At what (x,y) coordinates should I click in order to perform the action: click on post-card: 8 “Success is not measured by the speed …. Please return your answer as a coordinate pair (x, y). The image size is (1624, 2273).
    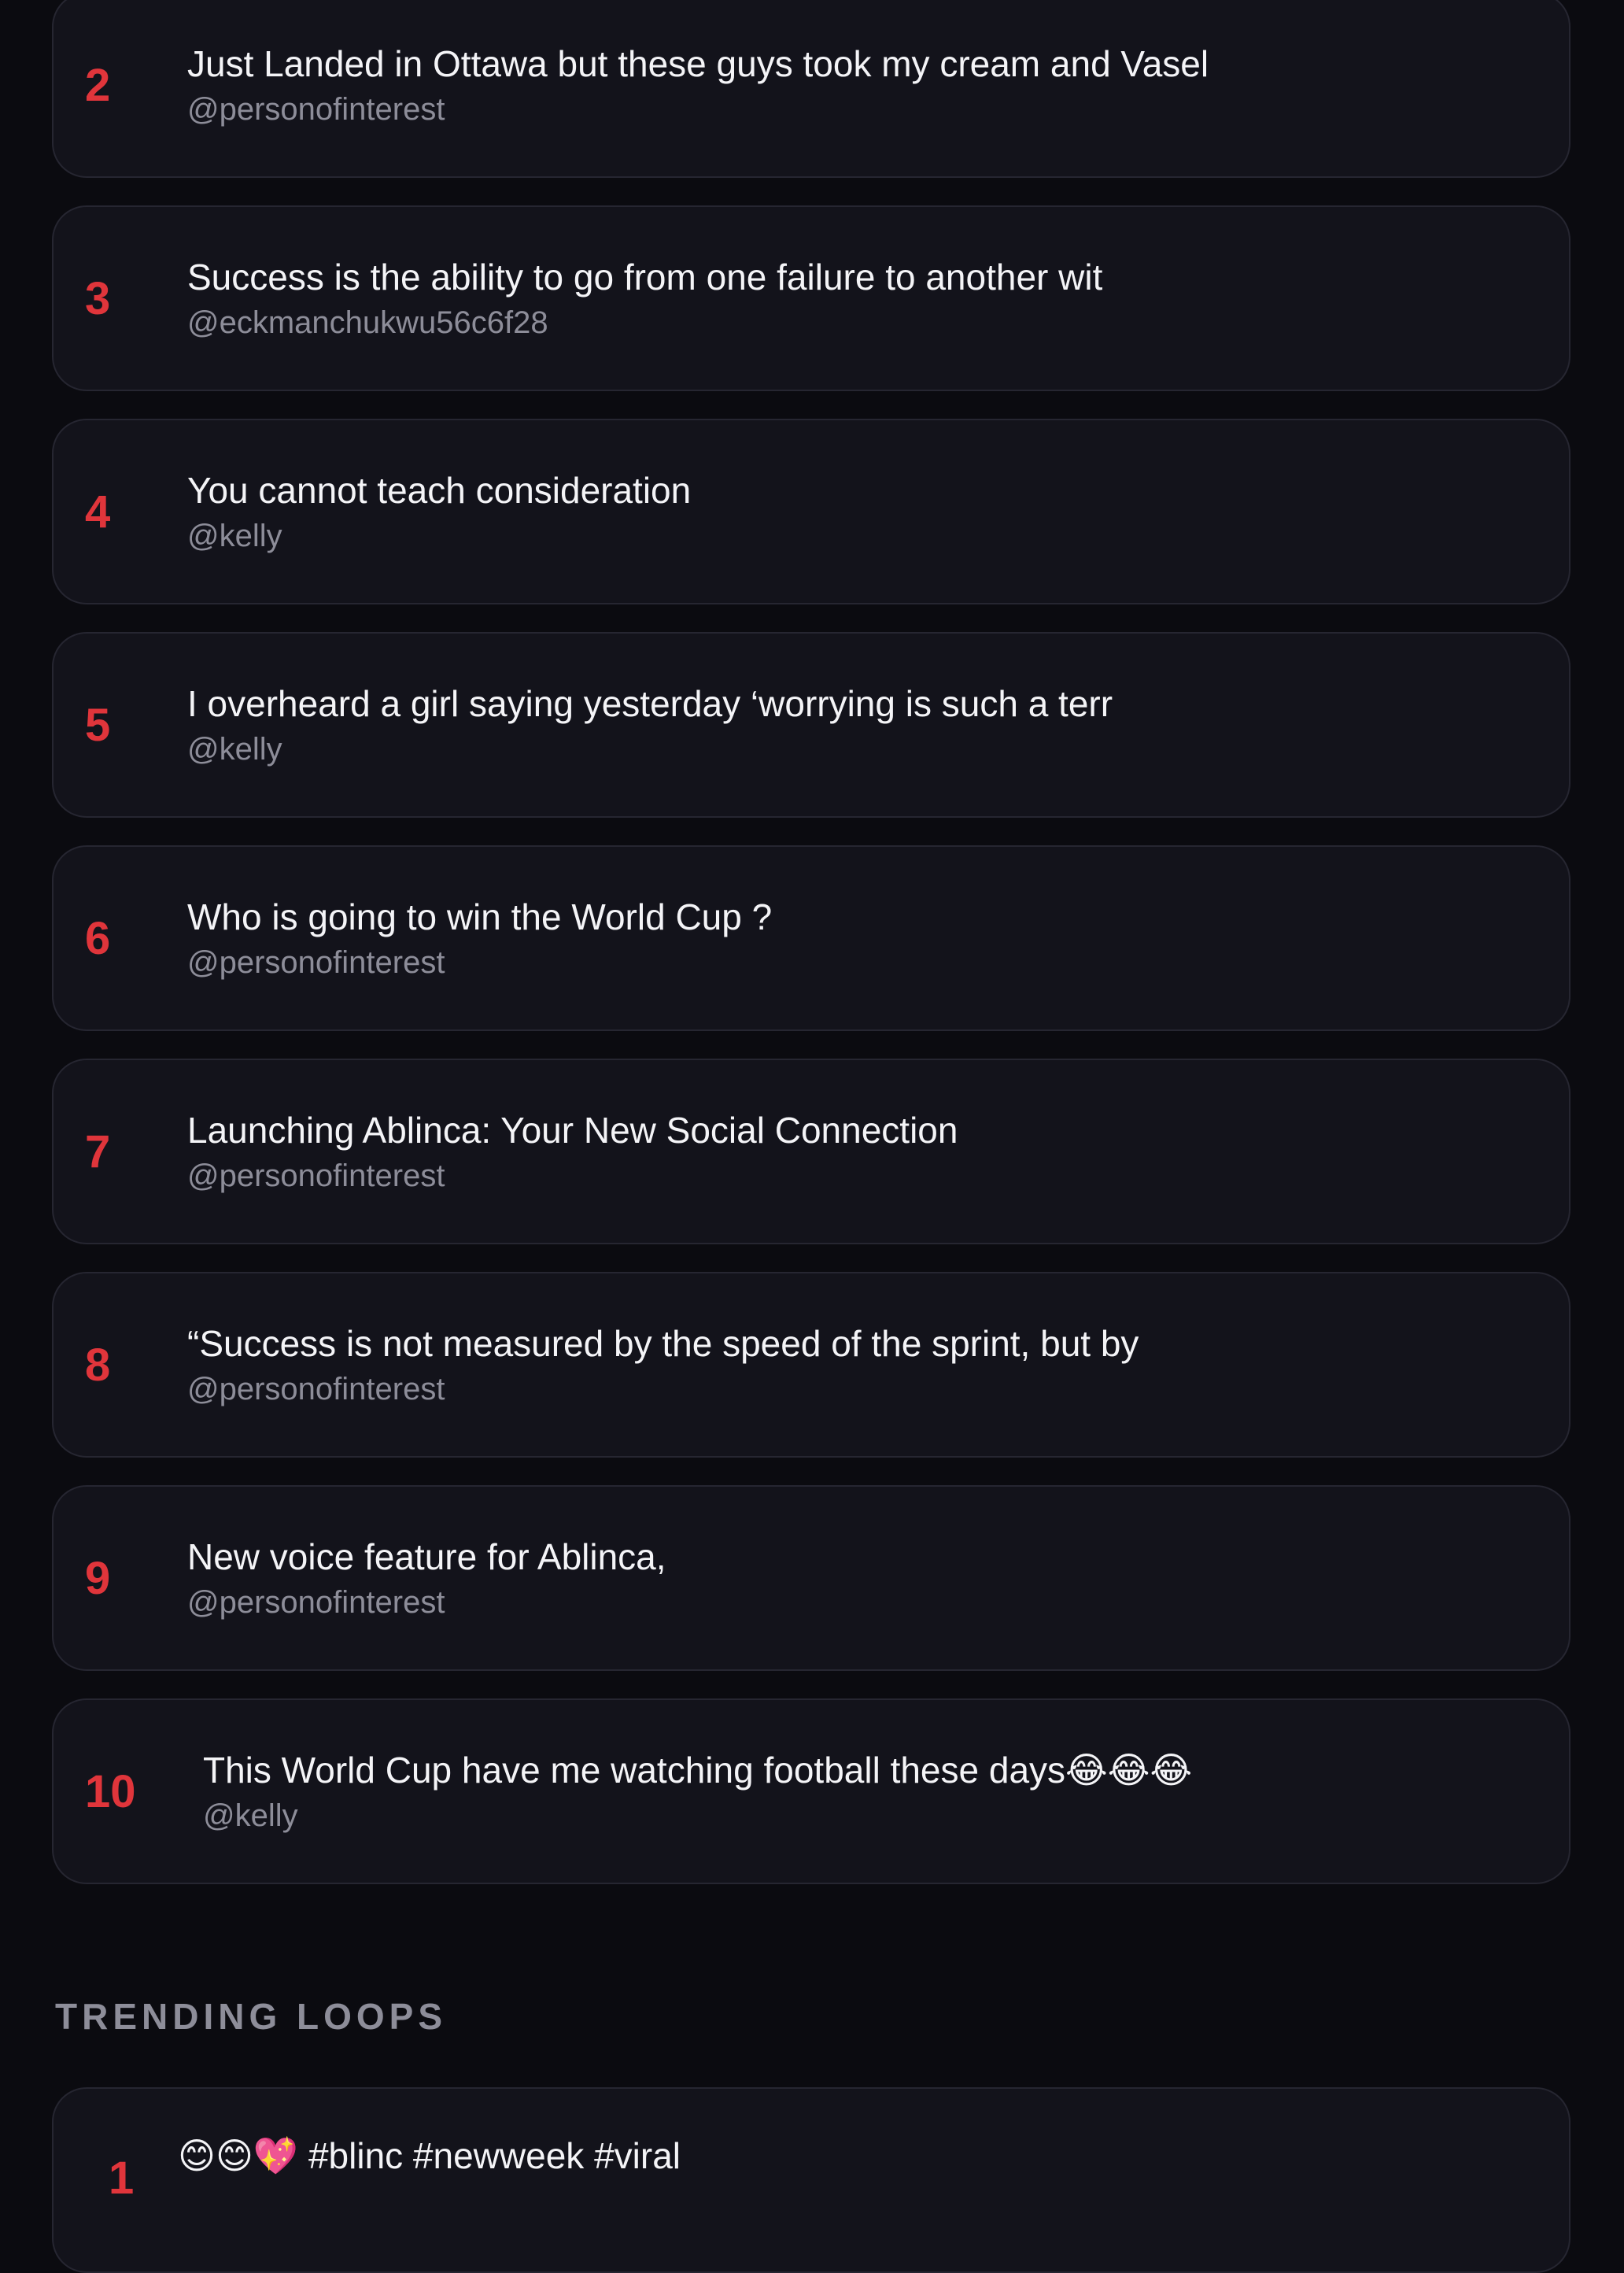
    Looking at the image, I should click on (811, 1365).